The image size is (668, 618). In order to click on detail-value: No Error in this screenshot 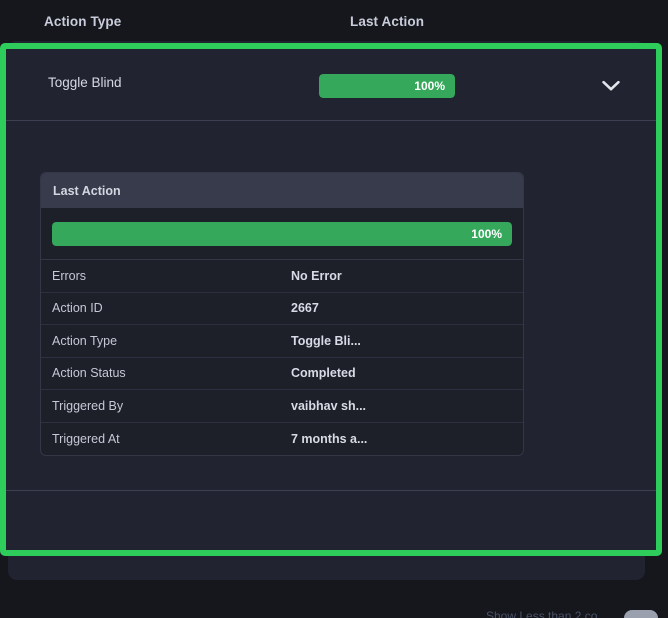, I will do `click(316, 275)`.